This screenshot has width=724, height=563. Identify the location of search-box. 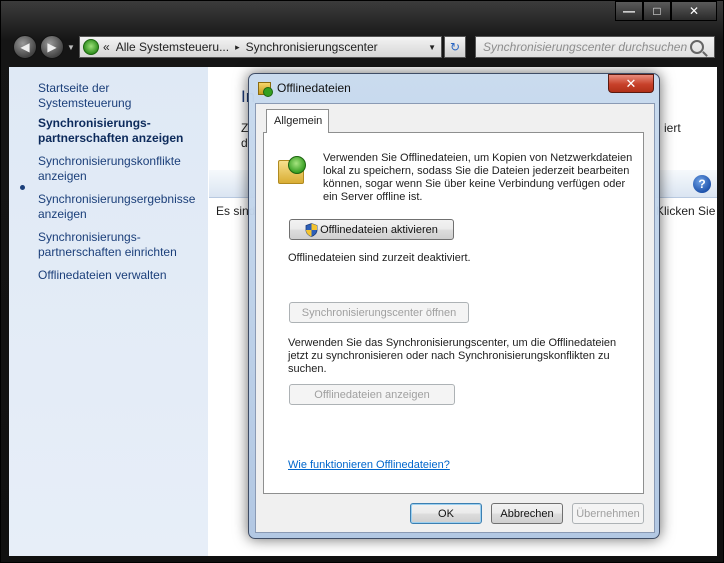
(595, 47).